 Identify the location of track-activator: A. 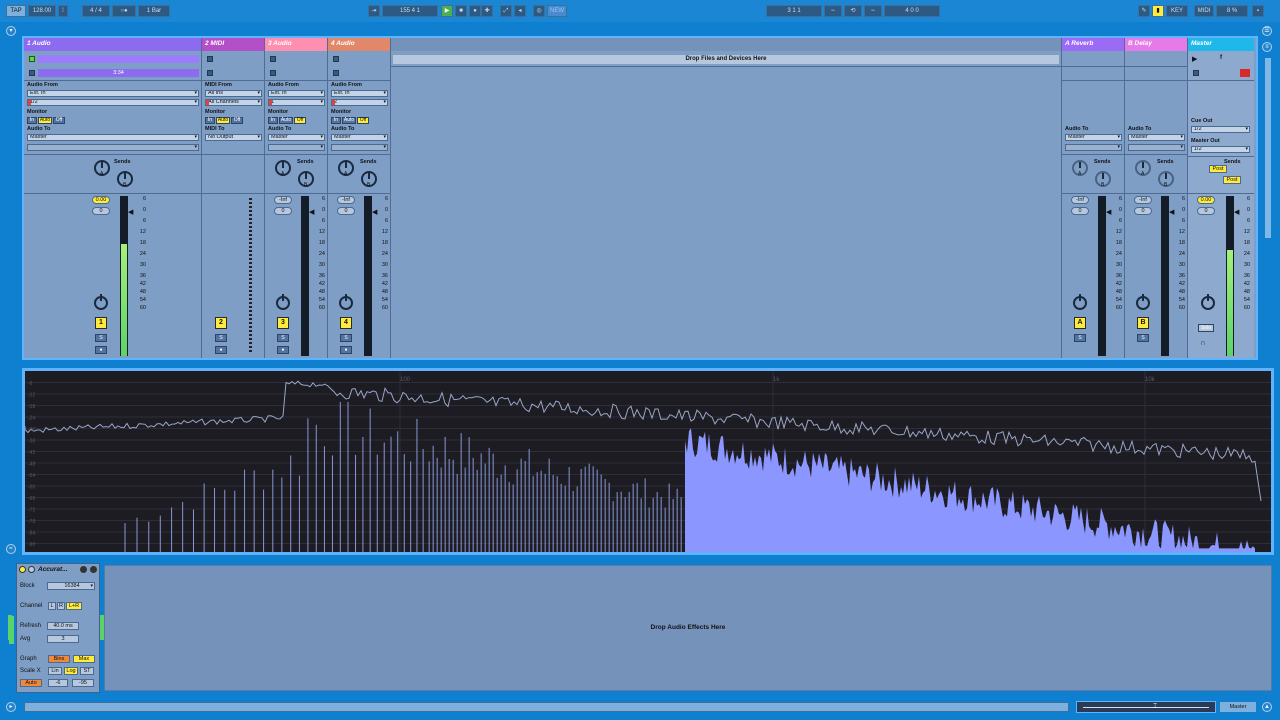
(1080, 323).